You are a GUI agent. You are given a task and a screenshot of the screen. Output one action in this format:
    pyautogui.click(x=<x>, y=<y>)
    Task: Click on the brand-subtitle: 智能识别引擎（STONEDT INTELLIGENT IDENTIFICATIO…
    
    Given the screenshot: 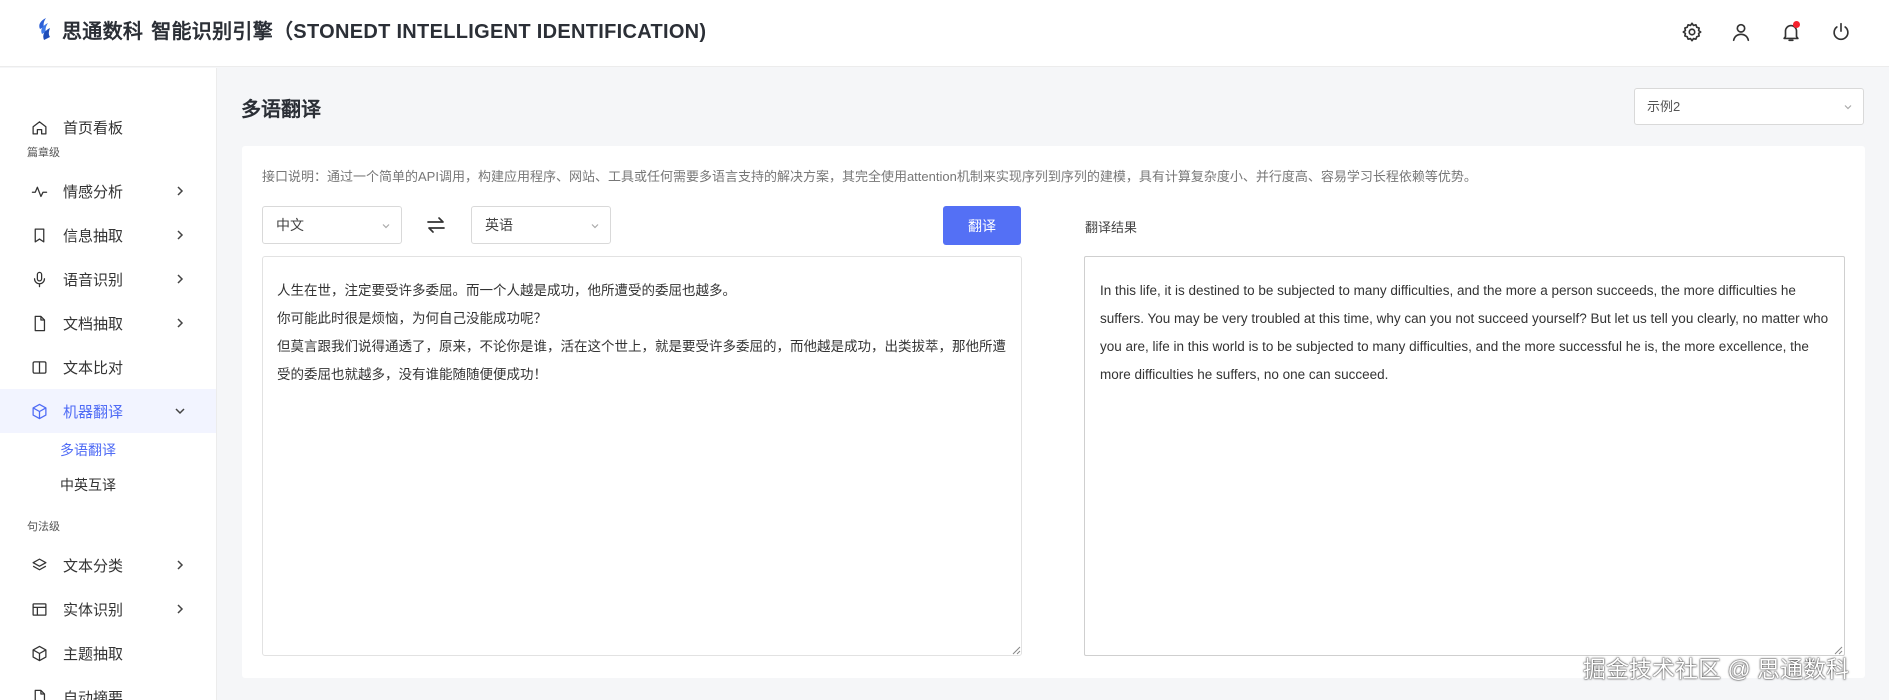 What is the action you would take?
    pyautogui.click(x=429, y=31)
    